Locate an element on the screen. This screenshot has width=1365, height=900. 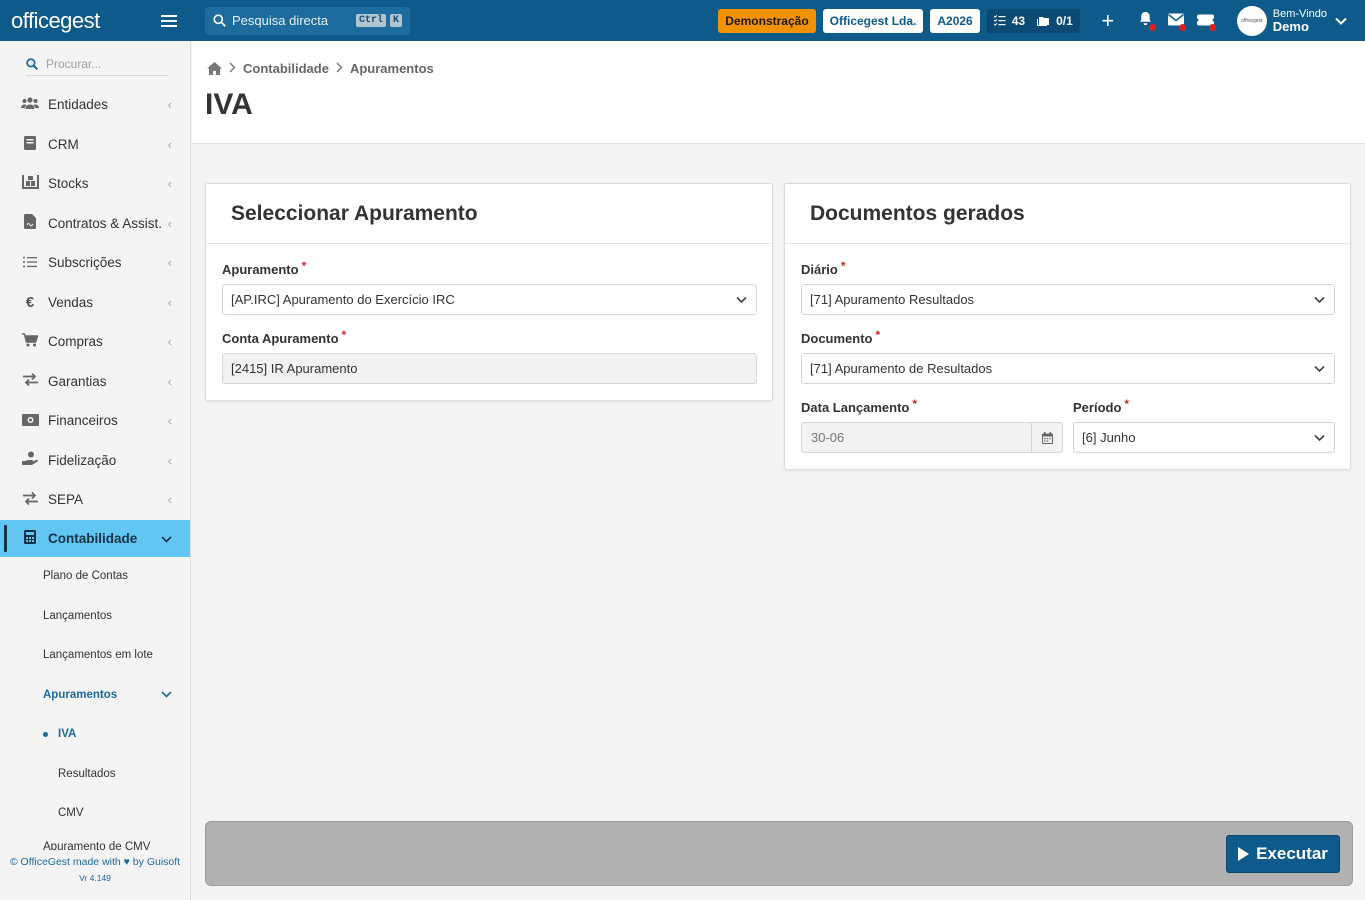
book-icon is located at coordinates (30, 144).